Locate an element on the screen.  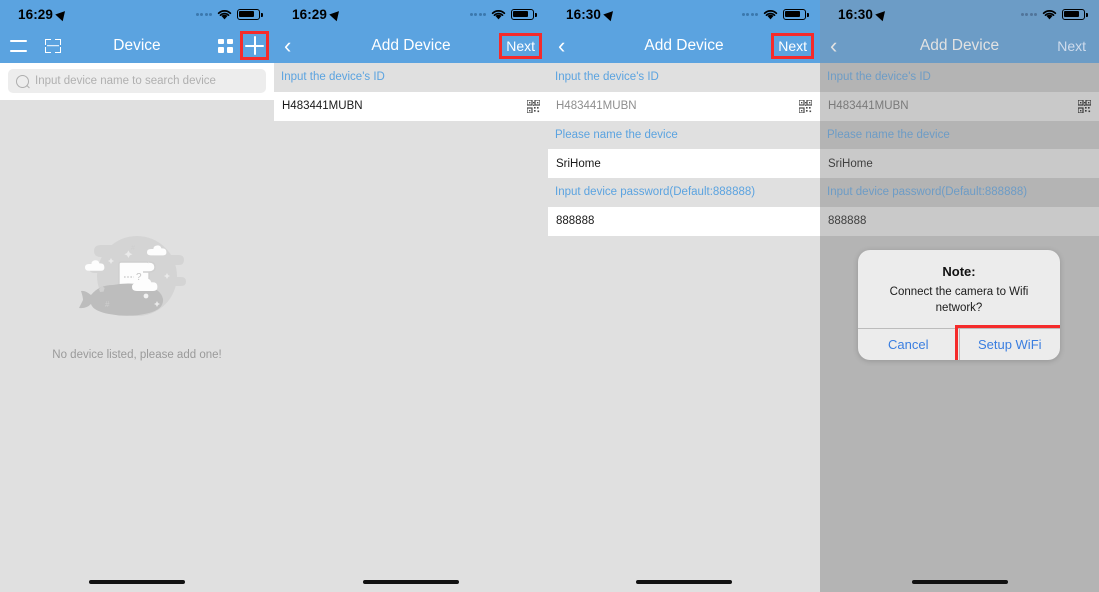
no-device-illustration: ? # # is located at coordinates (132, 276).